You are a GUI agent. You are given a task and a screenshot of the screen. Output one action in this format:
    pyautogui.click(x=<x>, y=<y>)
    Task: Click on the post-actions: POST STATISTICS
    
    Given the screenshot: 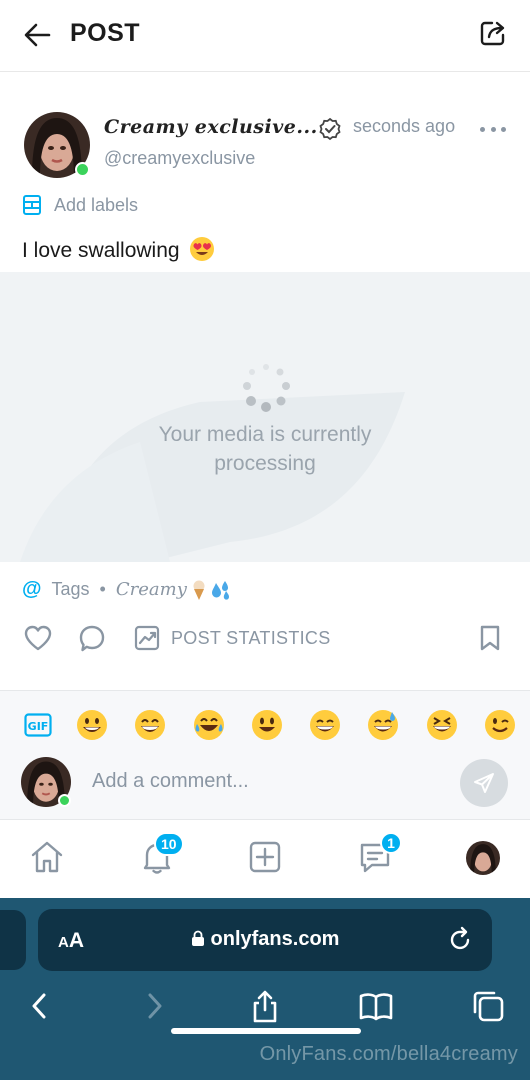 What is the action you would take?
    pyautogui.click(x=265, y=640)
    